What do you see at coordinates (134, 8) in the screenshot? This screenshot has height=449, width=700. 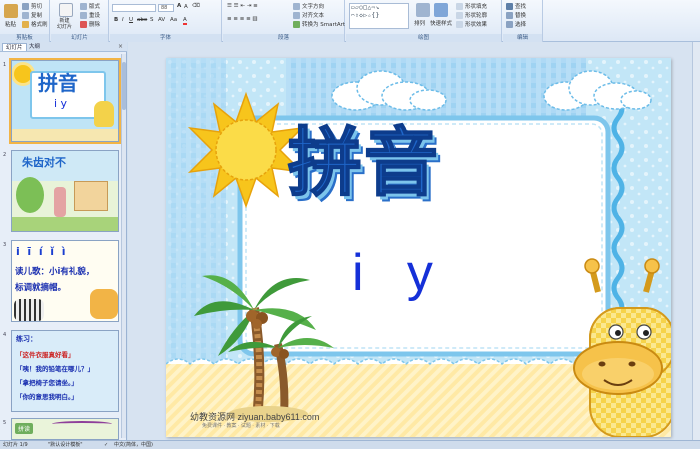 I see `font-name-field` at bounding box center [134, 8].